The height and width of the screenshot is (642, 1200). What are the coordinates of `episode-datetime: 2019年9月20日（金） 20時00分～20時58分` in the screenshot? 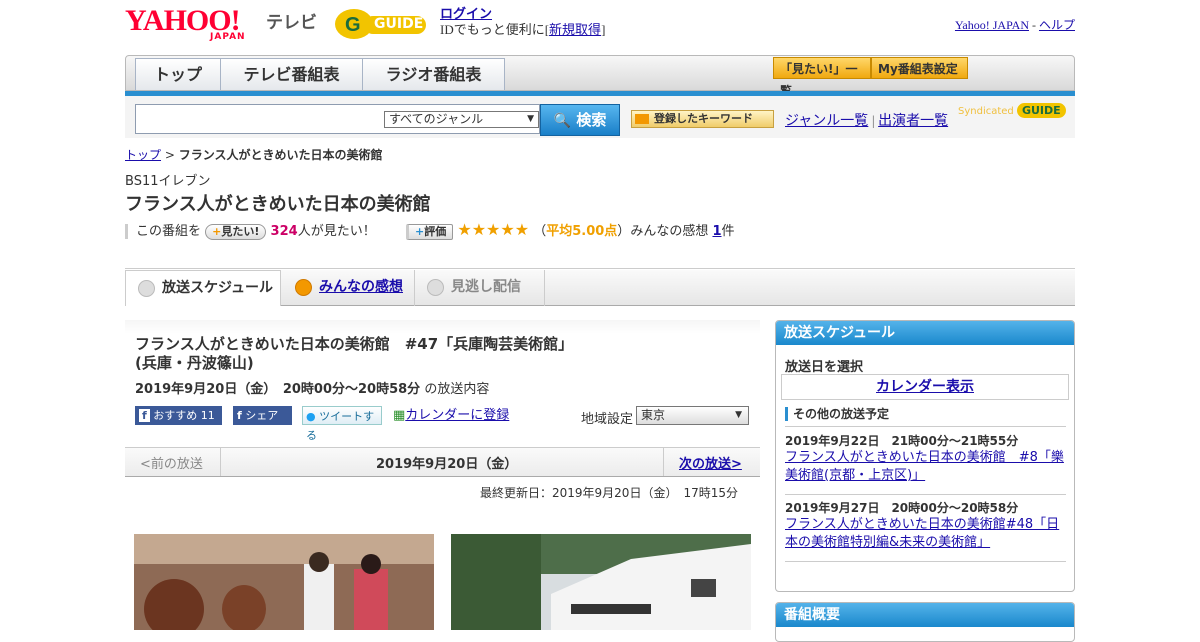 It's located at (278, 389).